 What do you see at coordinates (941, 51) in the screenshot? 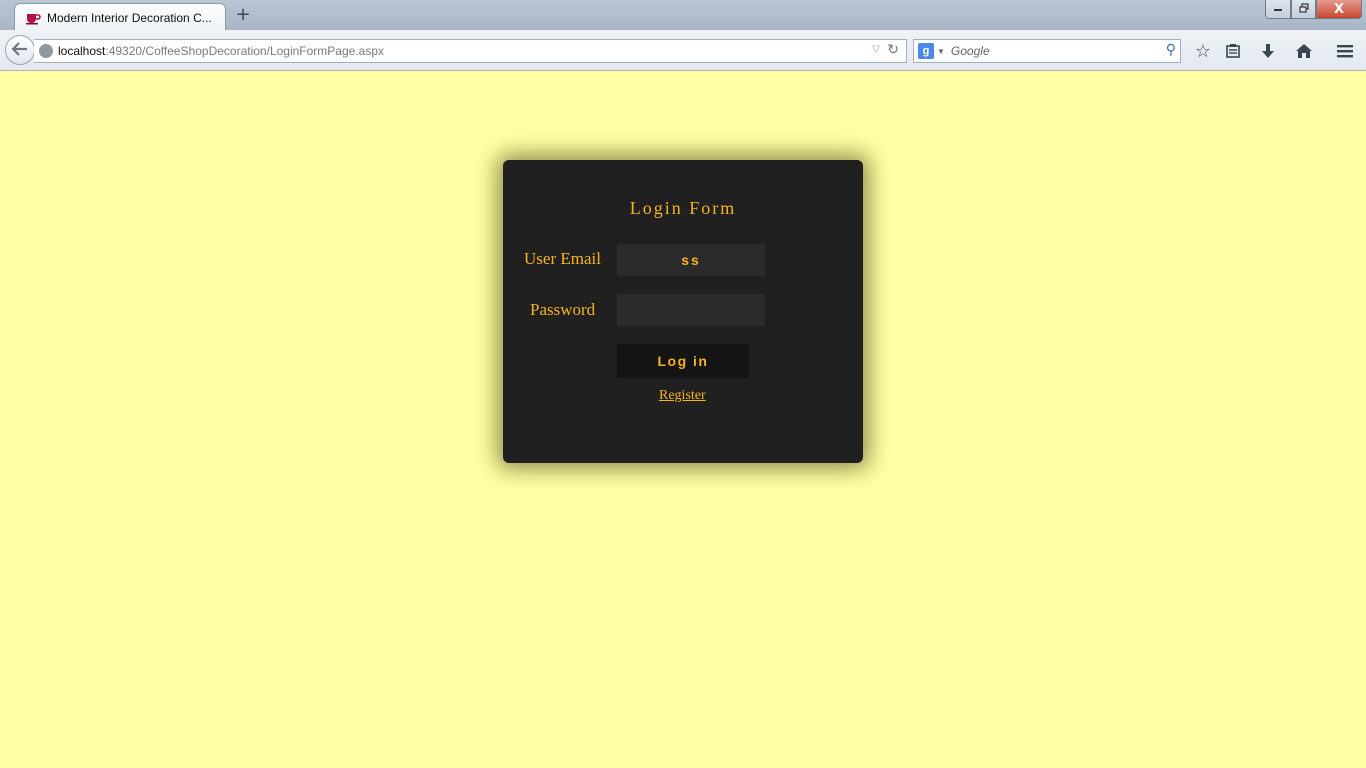
I see `engine-dropdown-icon: ▼` at bounding box center [941, 51].